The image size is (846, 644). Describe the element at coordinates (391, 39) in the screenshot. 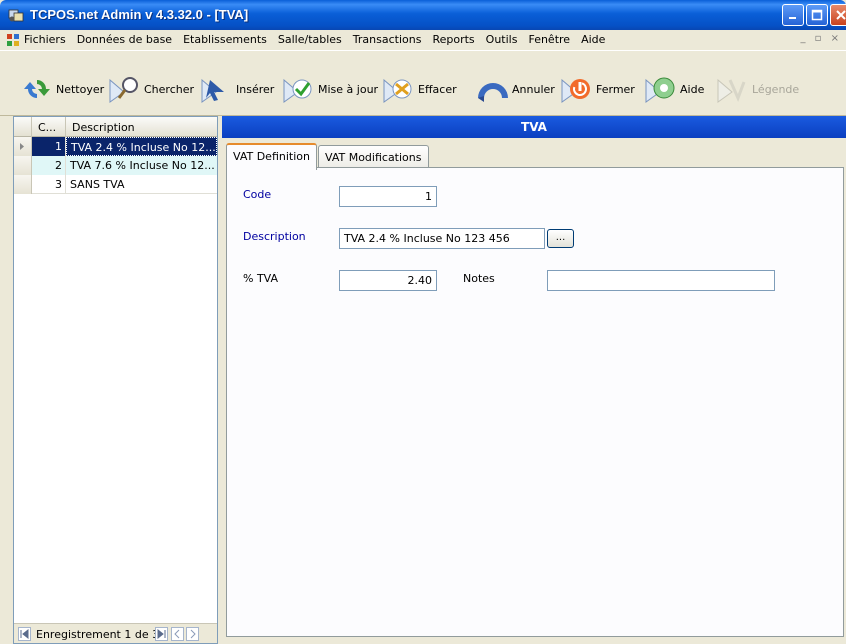

I see `menu-transactions: Transactions` at that location.